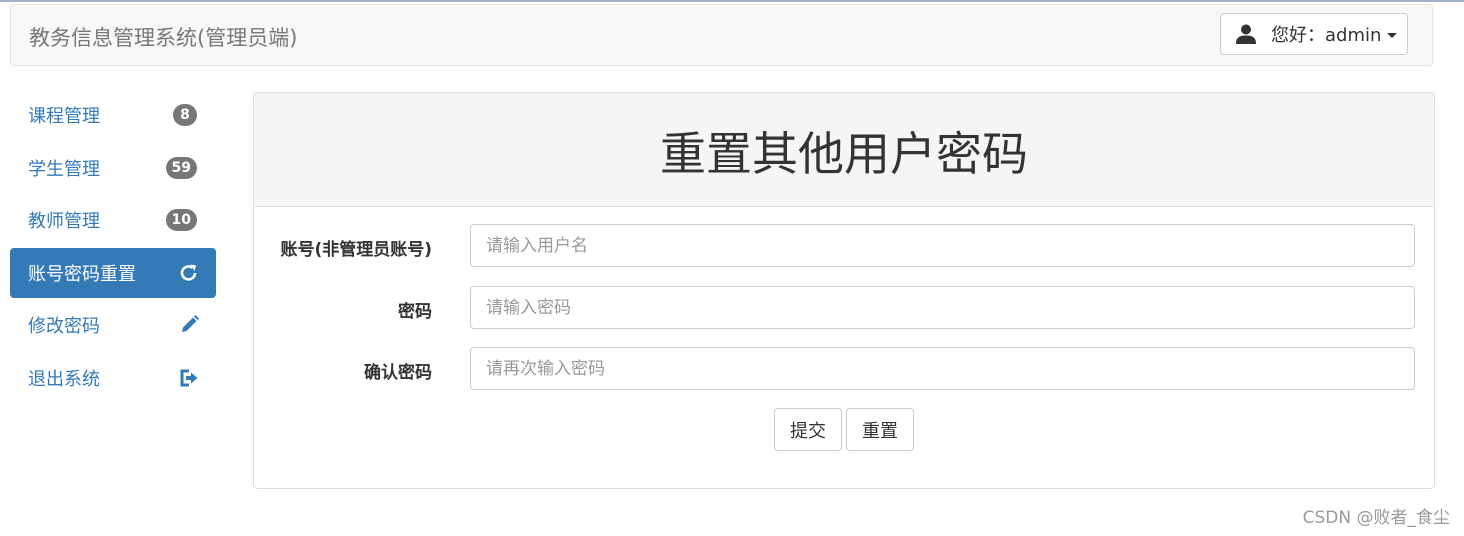 The image size is (1464, 536). I want to click on logout-icon, so click(189, 377).